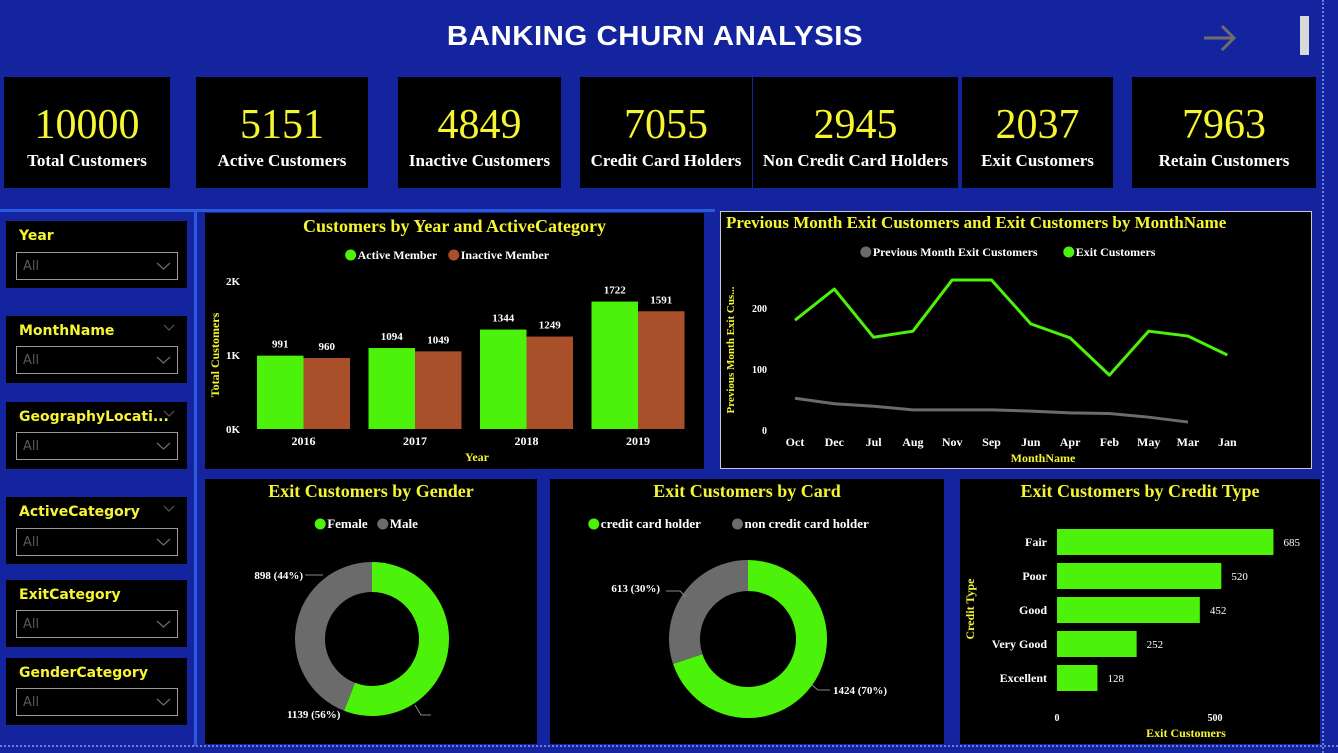  I want to click on slicer-title: ActiveCategory, so click(79, 512).